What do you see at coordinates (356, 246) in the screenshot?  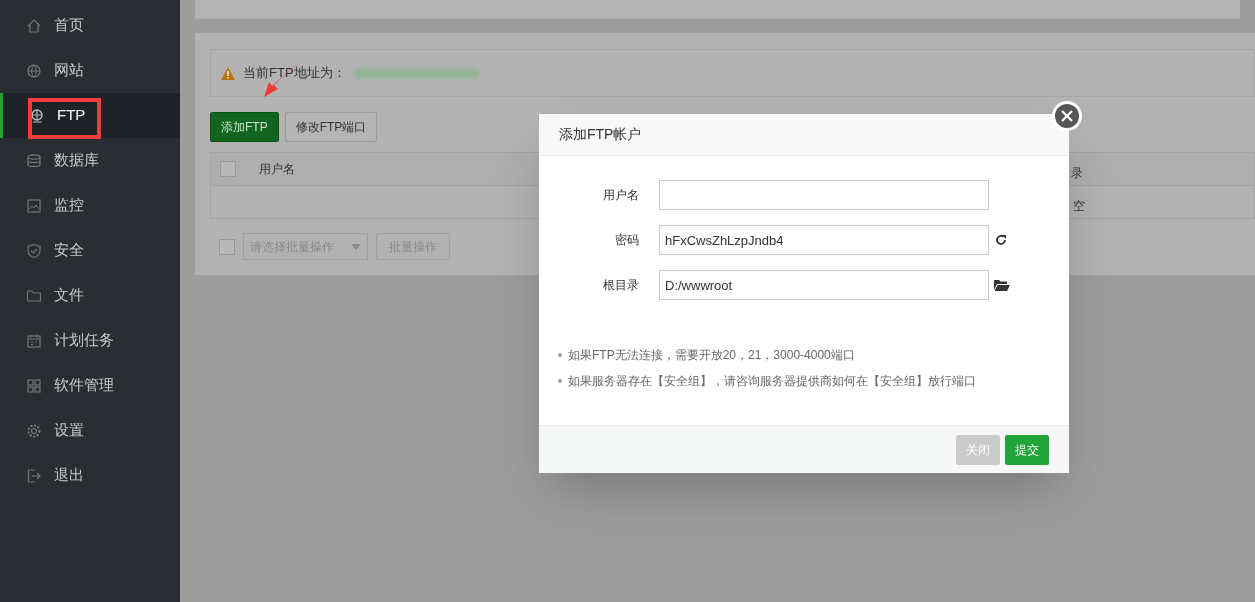 I see `caret-icon` at bounding box center [356, 246].